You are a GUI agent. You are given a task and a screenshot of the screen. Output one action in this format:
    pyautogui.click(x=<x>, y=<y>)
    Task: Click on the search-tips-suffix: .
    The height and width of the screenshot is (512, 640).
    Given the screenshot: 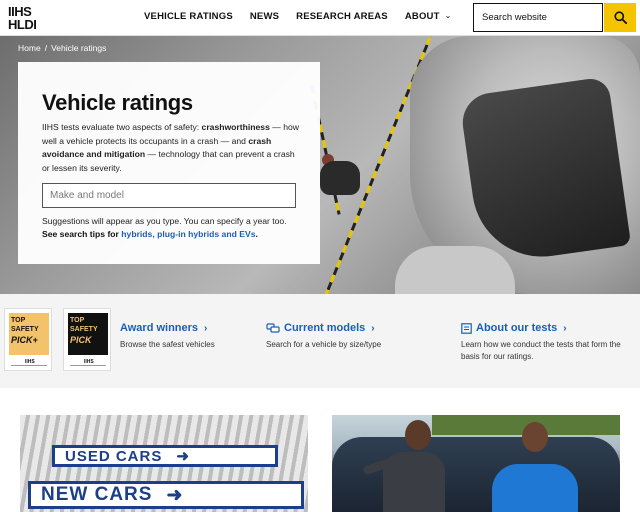 What is the action you would take?
    pyautogui.click(x=256, y=234)
    